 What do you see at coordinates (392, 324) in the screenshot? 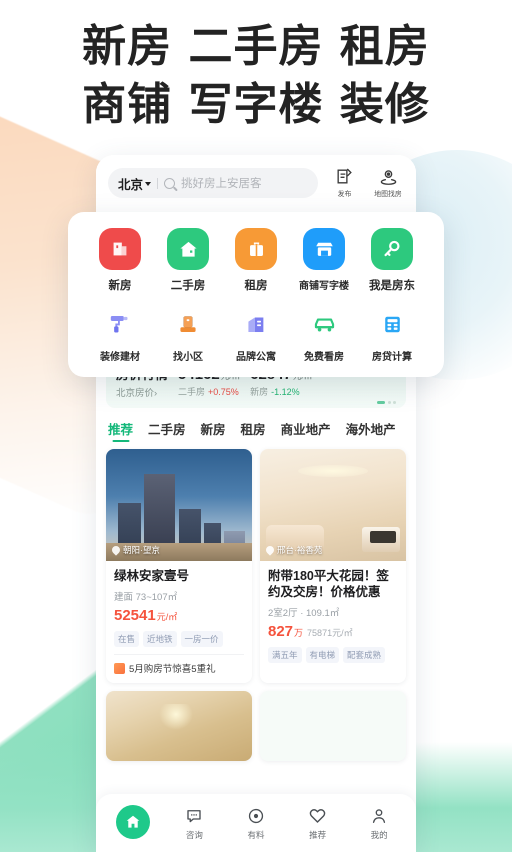
I see `calculator-icon` at bounding box center [392, 324].